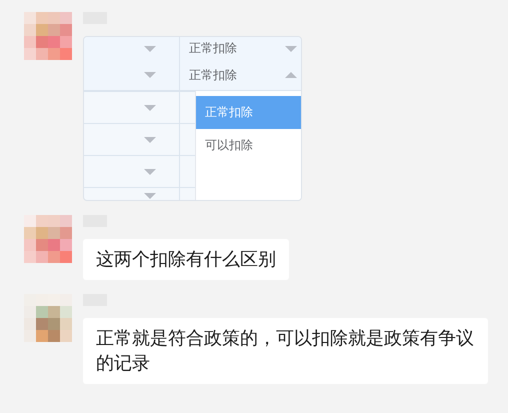 The image size is (508, 413). I want to click on dropdown-option: 可以扣除, so click(248, 145).